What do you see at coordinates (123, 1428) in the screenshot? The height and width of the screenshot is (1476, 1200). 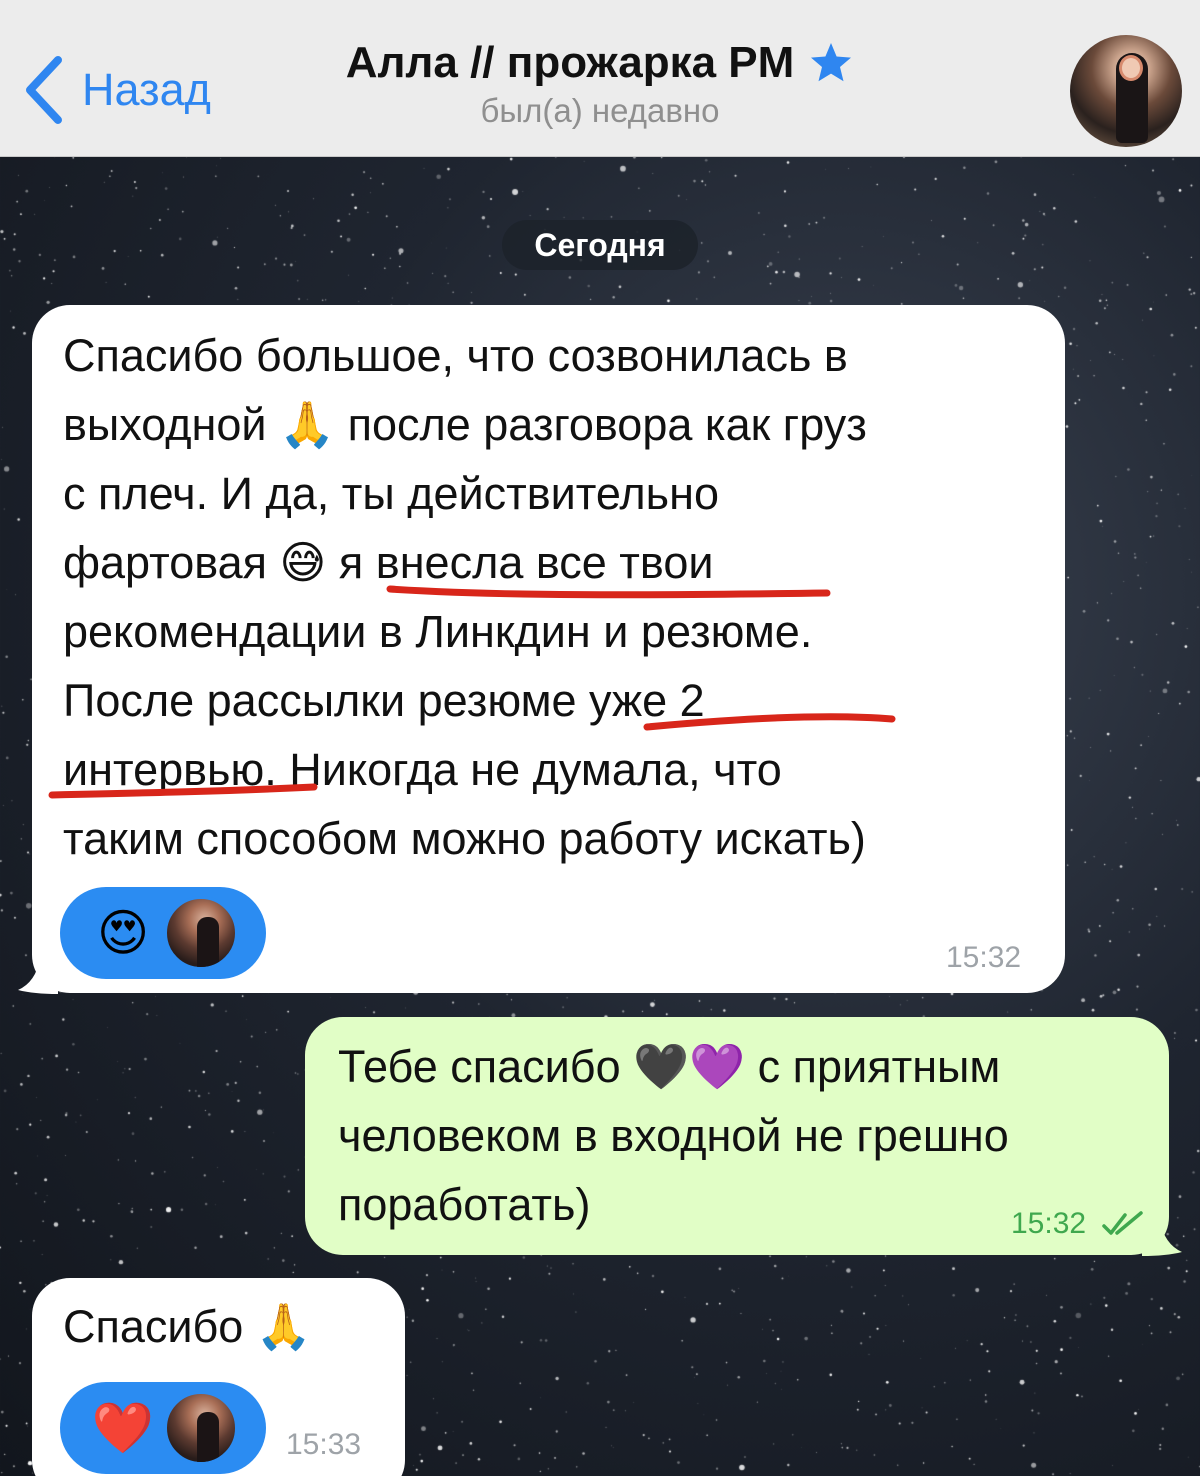 I see `reaction-emoji: ❤️` at bounding box center [123, 1428].